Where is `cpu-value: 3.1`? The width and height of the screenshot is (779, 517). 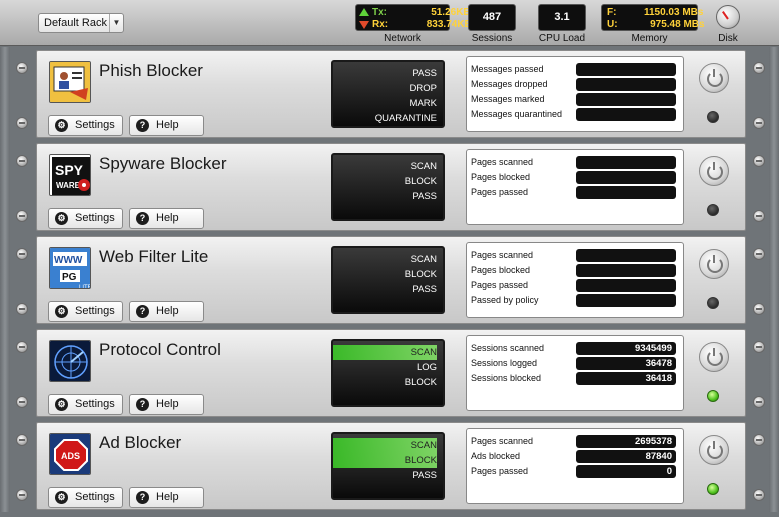
cpu-value: 3.1 is located at coordinates (562, 17).